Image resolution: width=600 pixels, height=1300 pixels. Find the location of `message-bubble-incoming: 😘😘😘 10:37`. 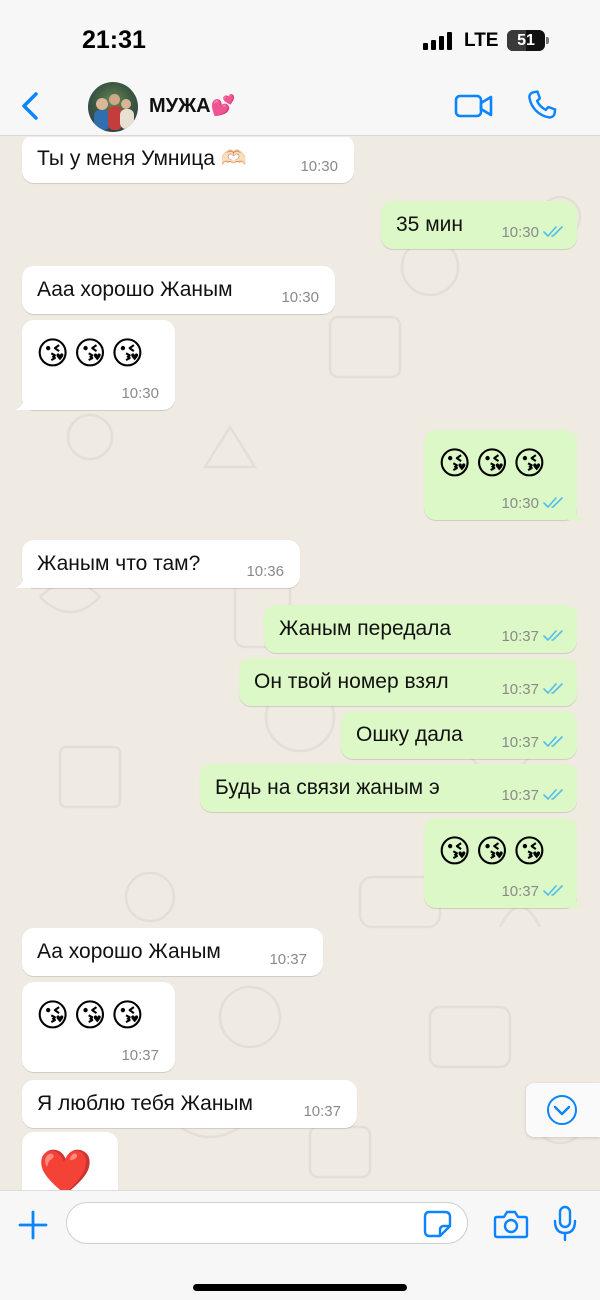

message-bubble-incoming: 😘😘😘 10:37 is located at coordinates (98, 1027).